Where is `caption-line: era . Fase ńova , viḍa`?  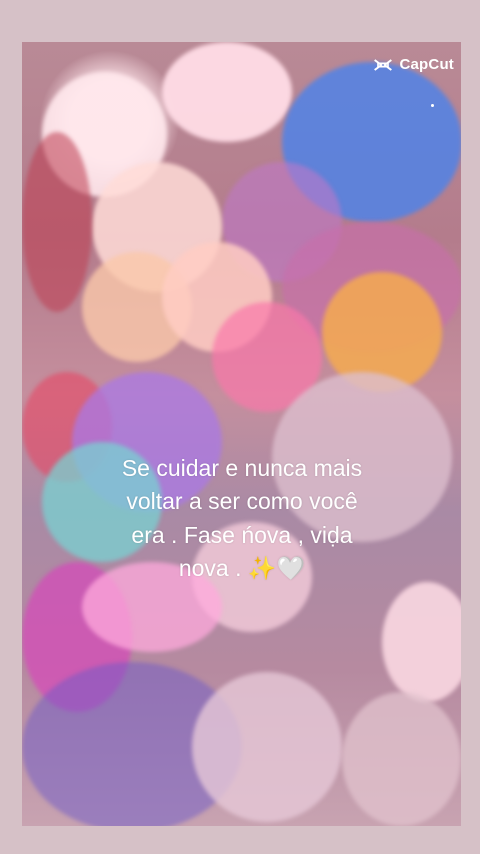
caption-line: era . Fase ńova , viḍa is located at coordinates (242, 534).